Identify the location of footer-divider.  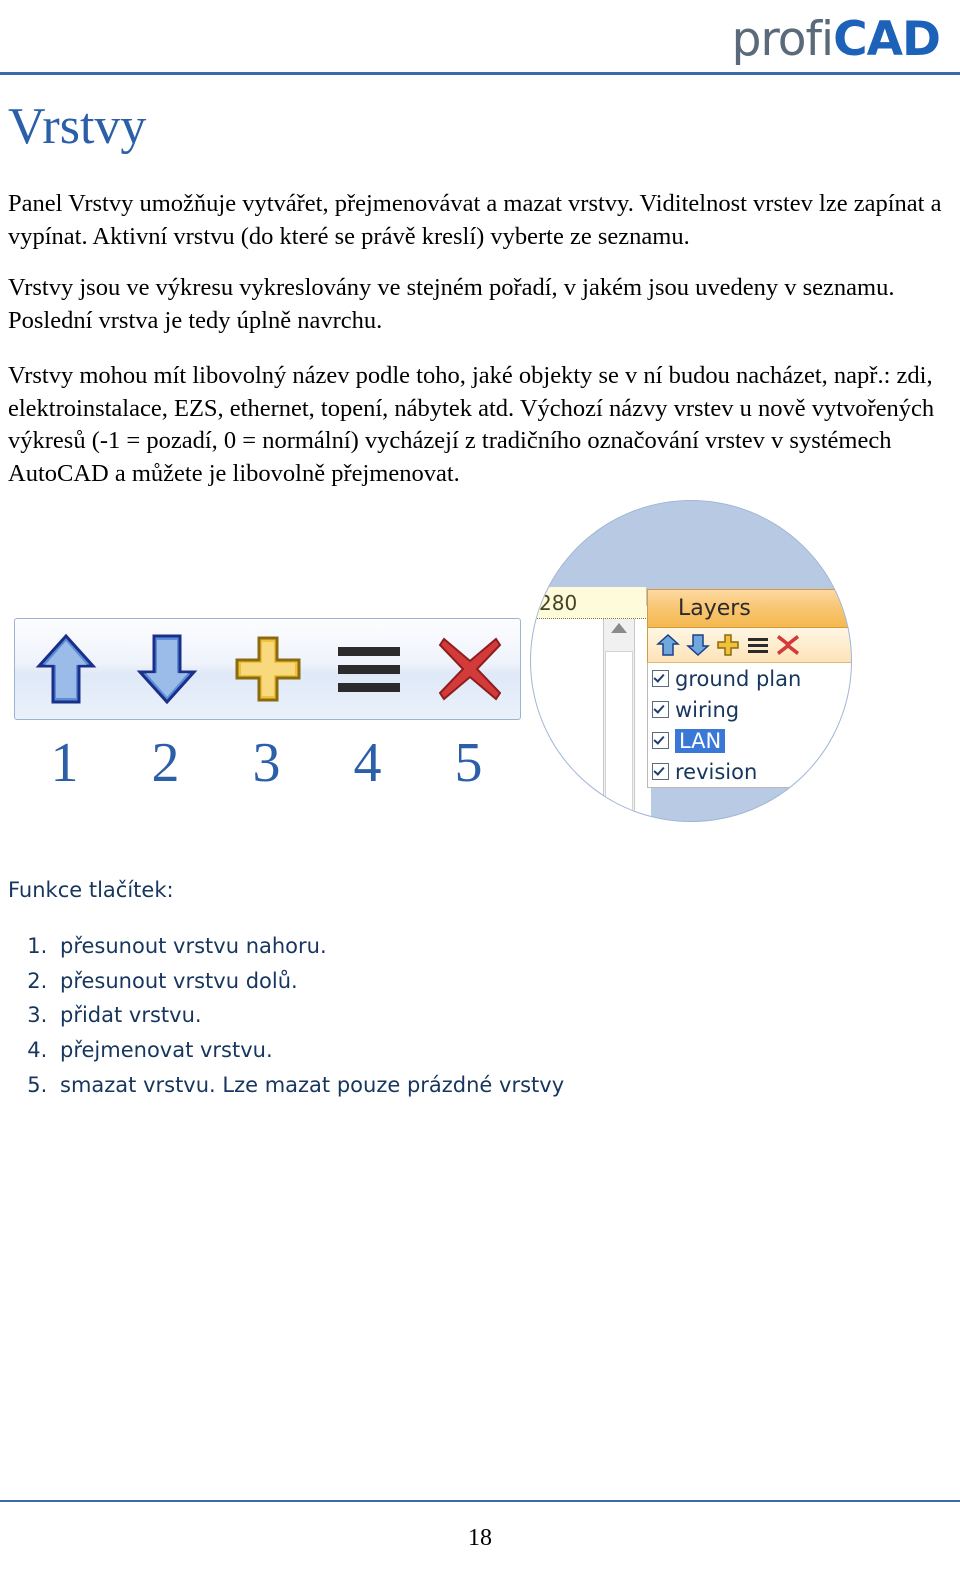
(480, 1501).